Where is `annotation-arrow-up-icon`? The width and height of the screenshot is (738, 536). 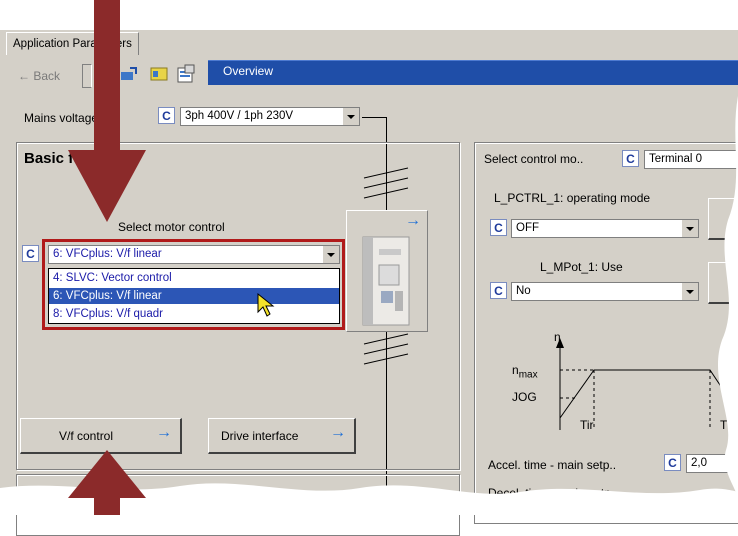 annotation-arrow-up-icon is located at coordinates (107, 482).